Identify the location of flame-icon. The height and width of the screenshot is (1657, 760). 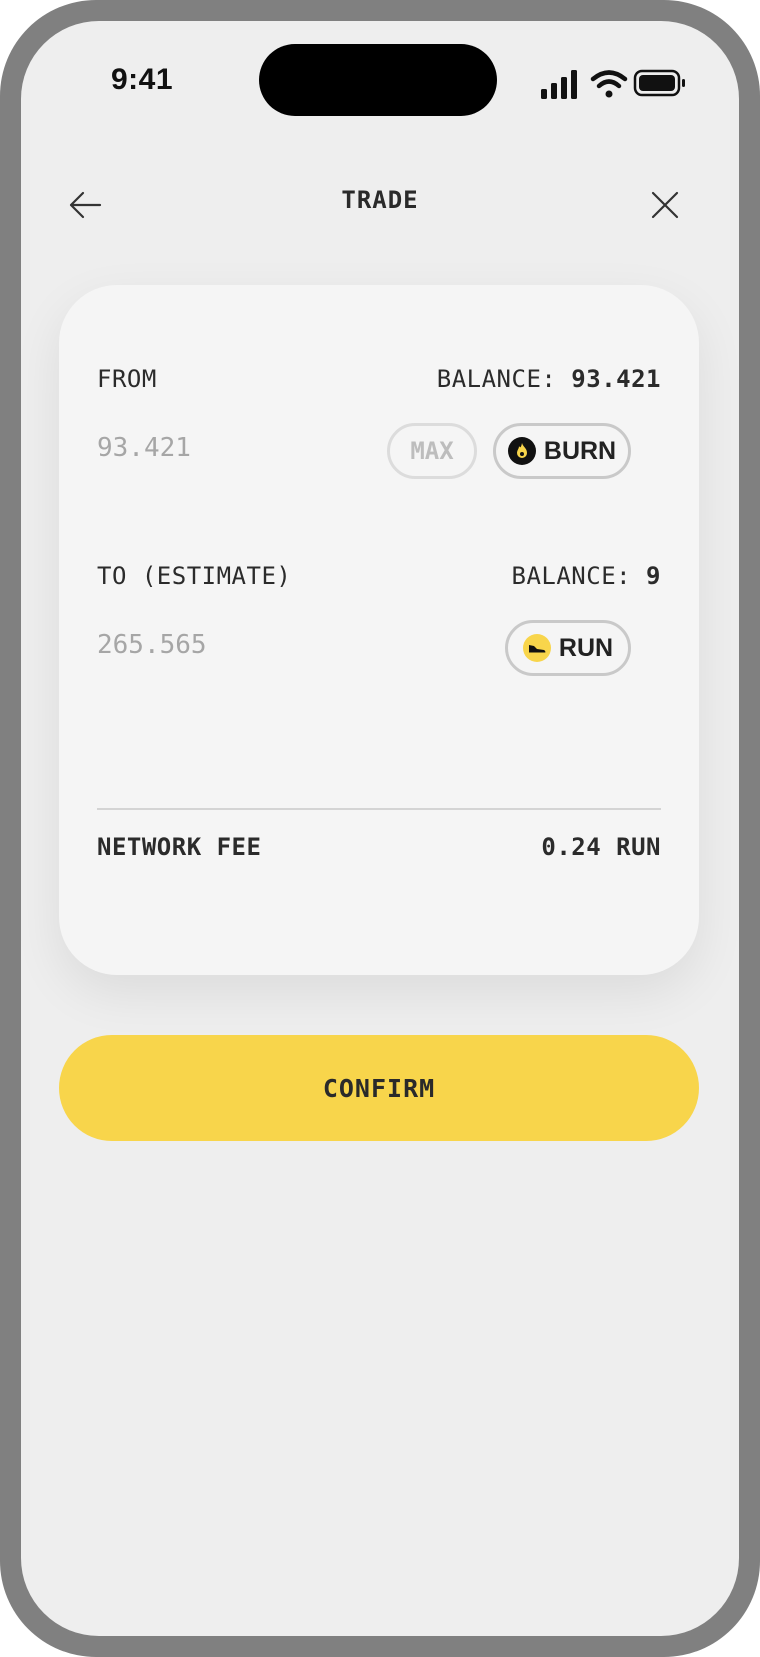
(521, 451).